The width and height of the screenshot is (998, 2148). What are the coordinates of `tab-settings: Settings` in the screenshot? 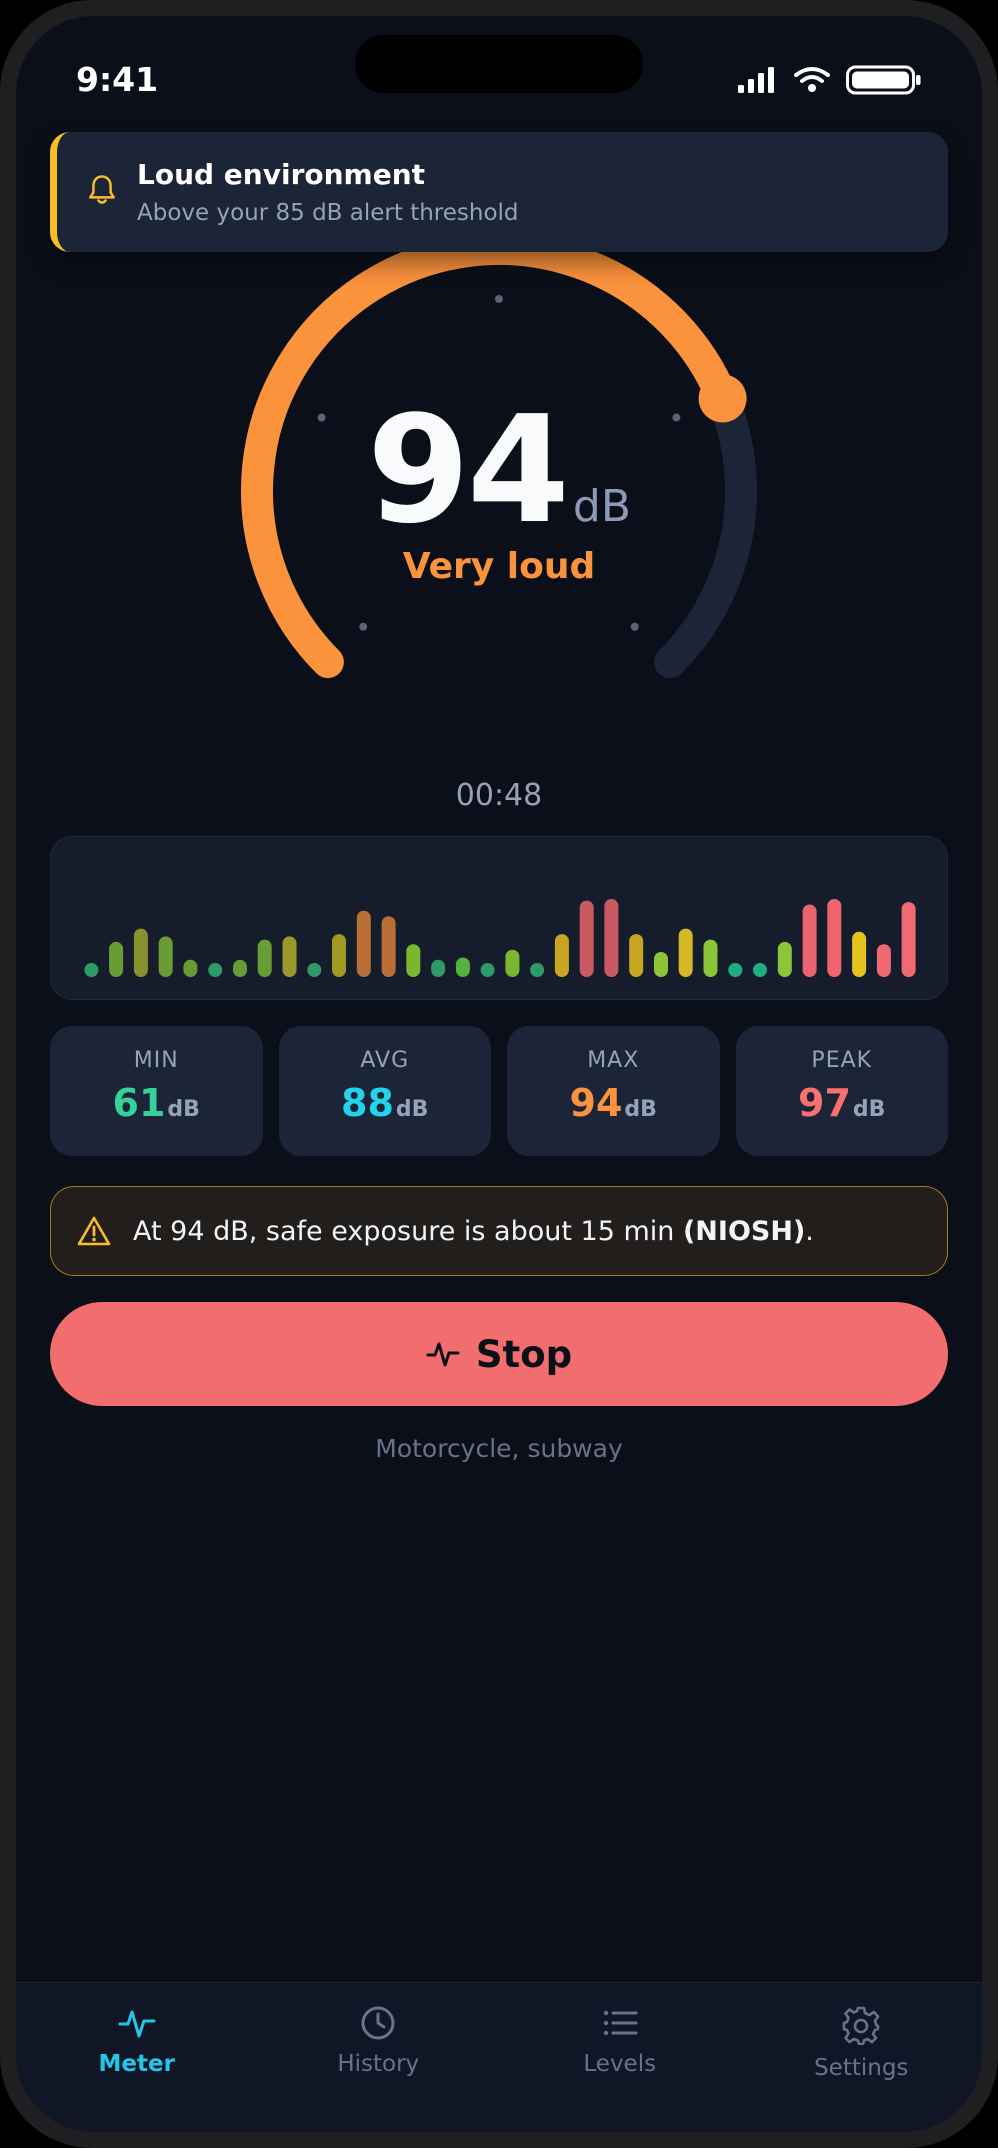 It's located at (862, 2057).